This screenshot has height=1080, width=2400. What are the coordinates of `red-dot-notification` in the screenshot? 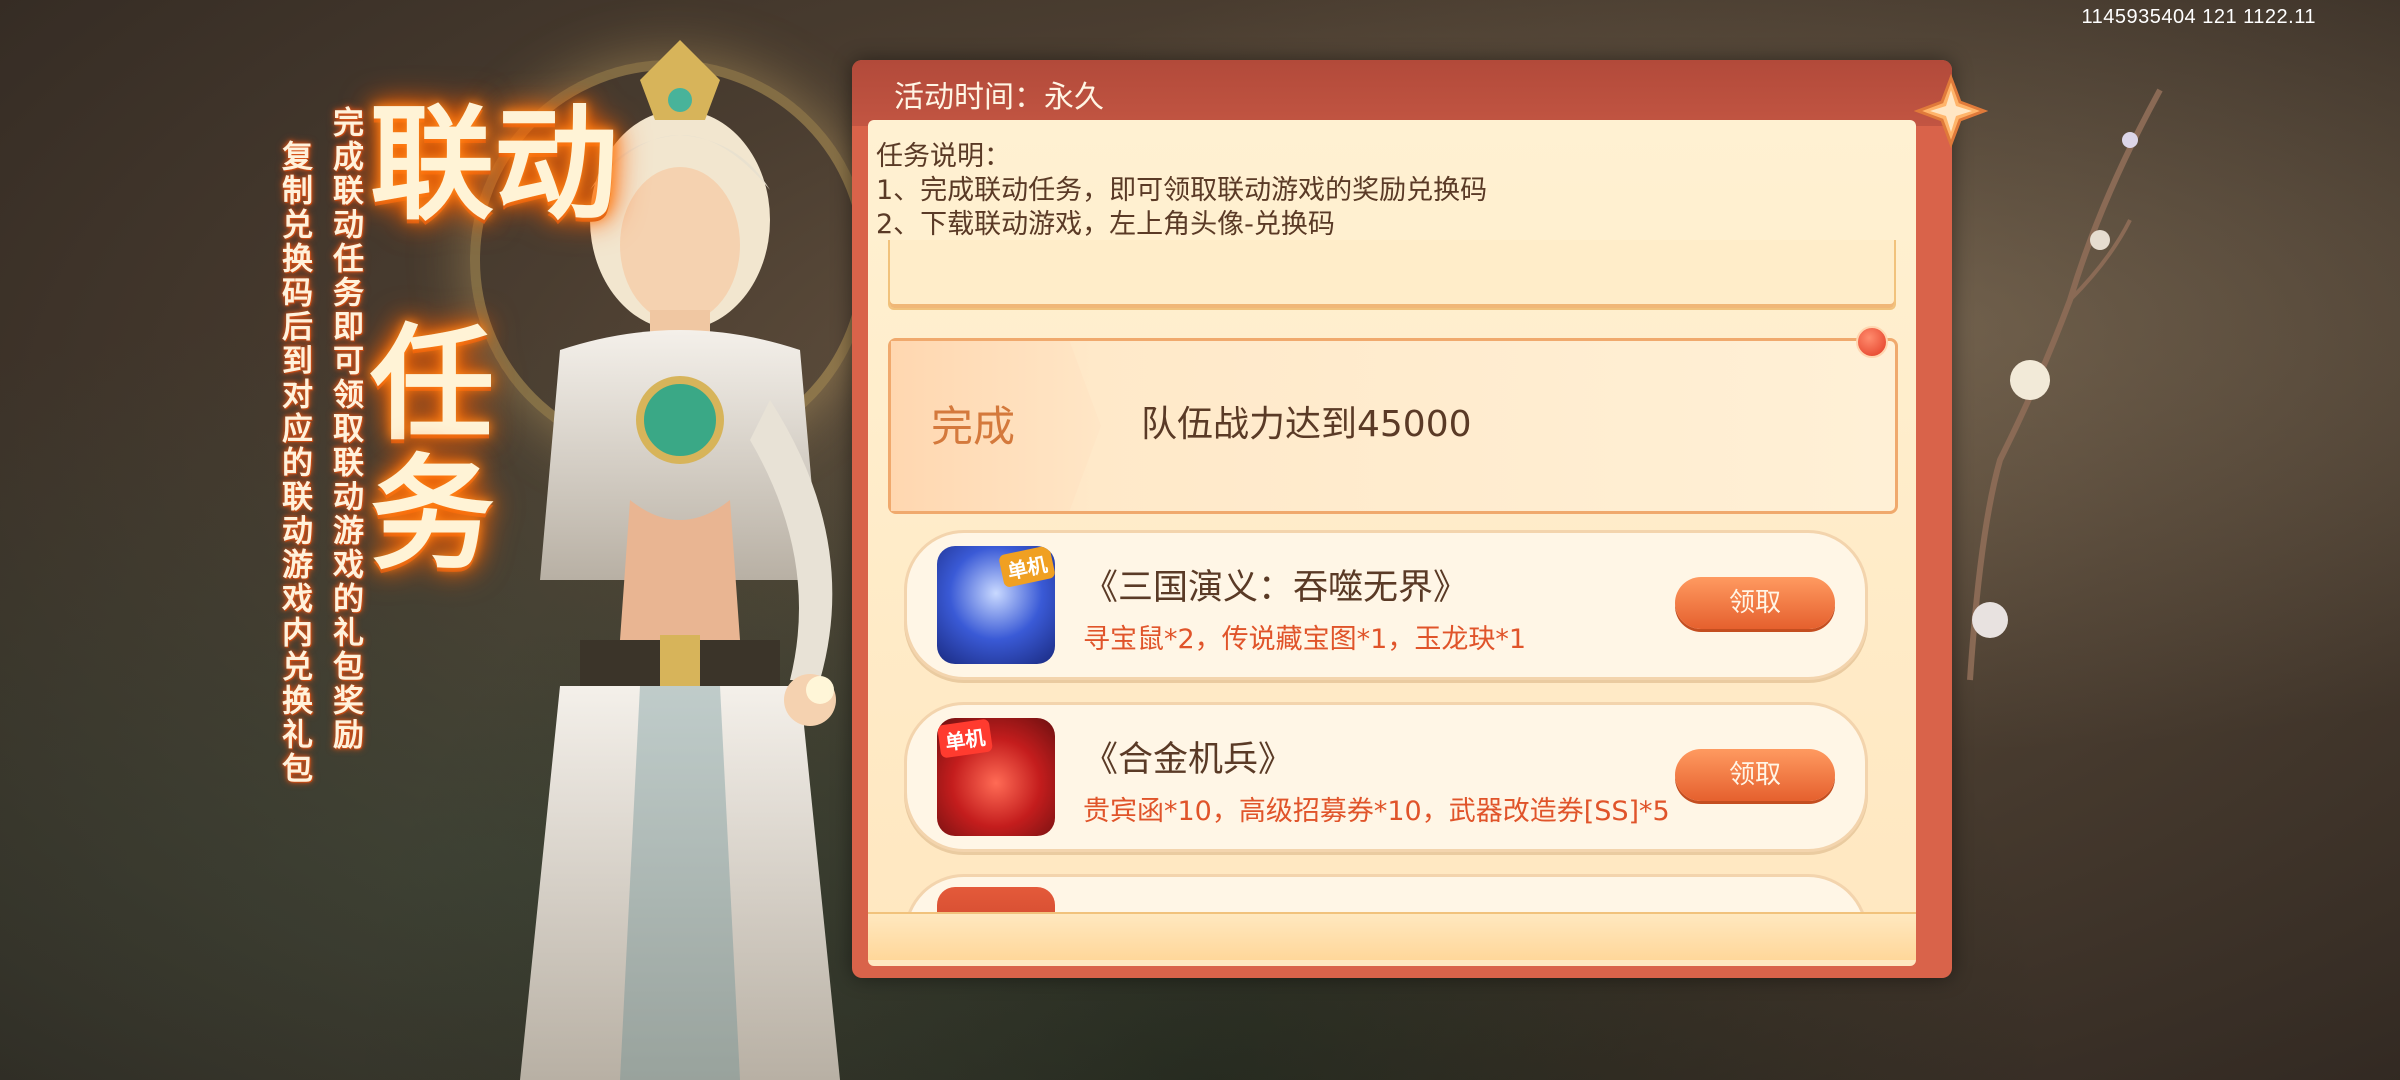 It's located at (1872, 342).